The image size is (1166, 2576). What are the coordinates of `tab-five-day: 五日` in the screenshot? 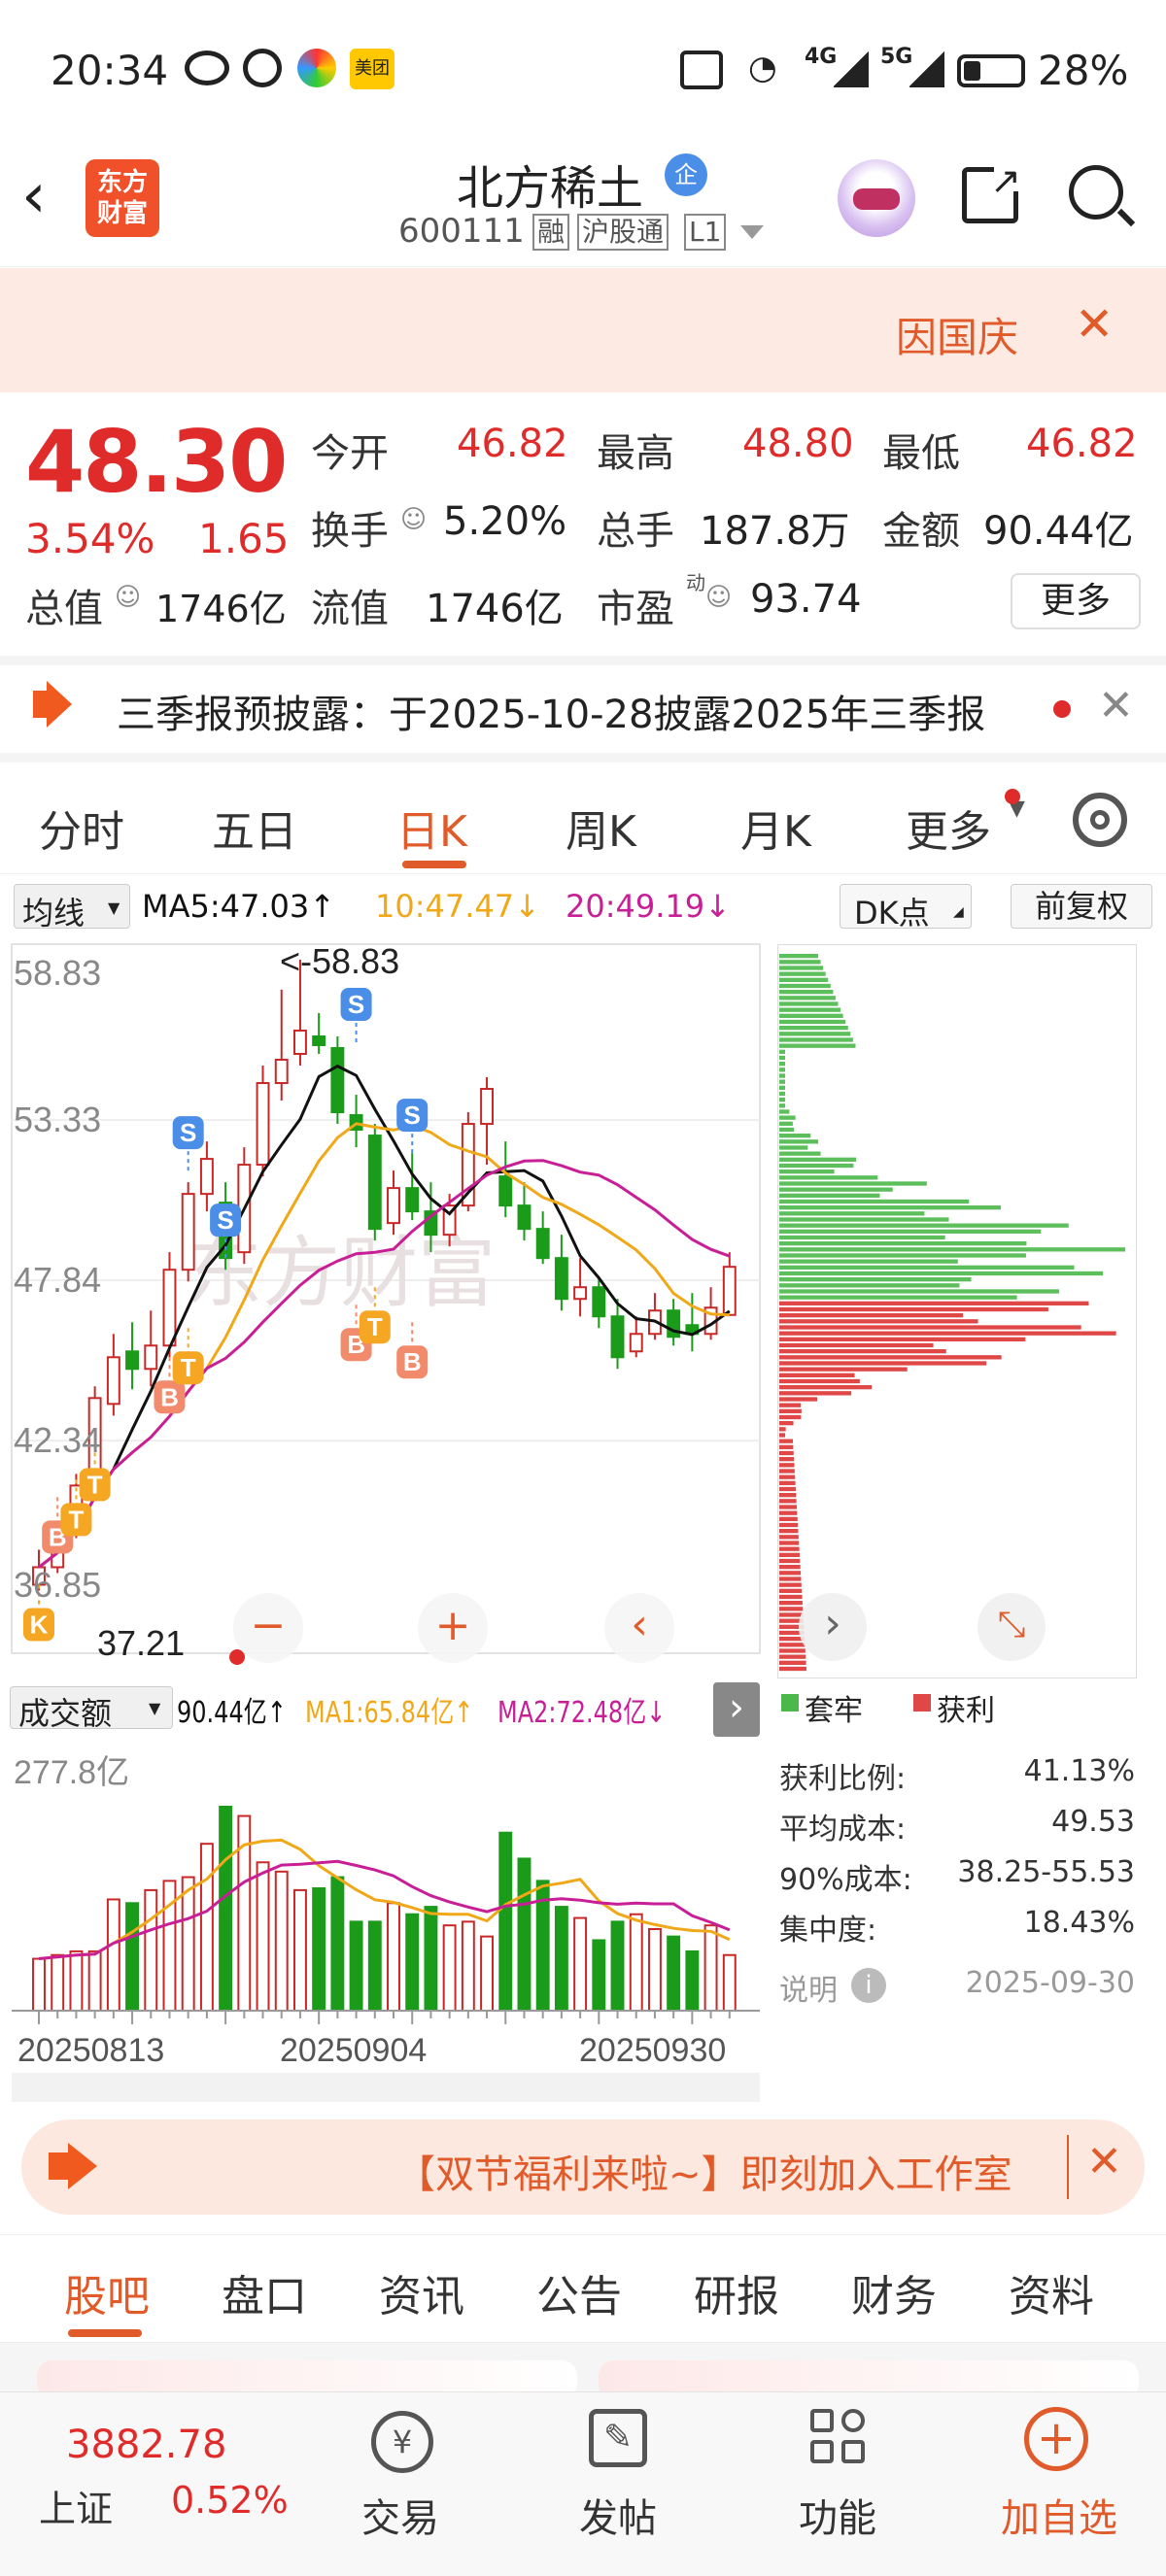 It's located at (254, 828).